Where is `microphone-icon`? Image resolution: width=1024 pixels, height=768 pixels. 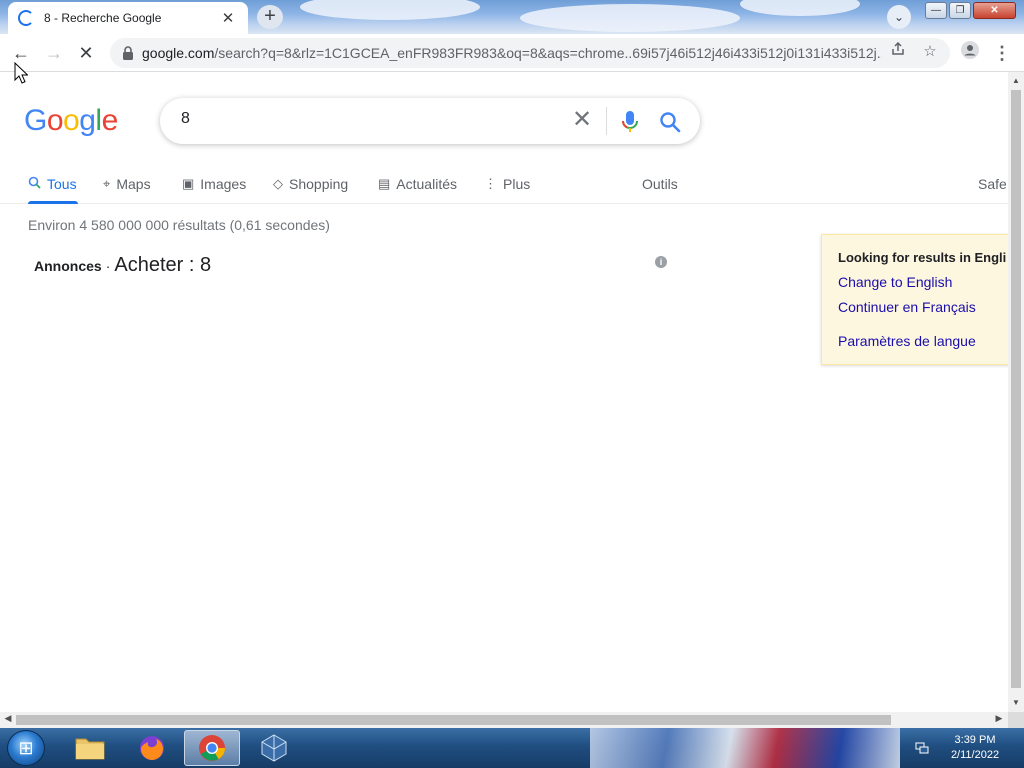 microphone-icon is located at coordinates (630, 122).